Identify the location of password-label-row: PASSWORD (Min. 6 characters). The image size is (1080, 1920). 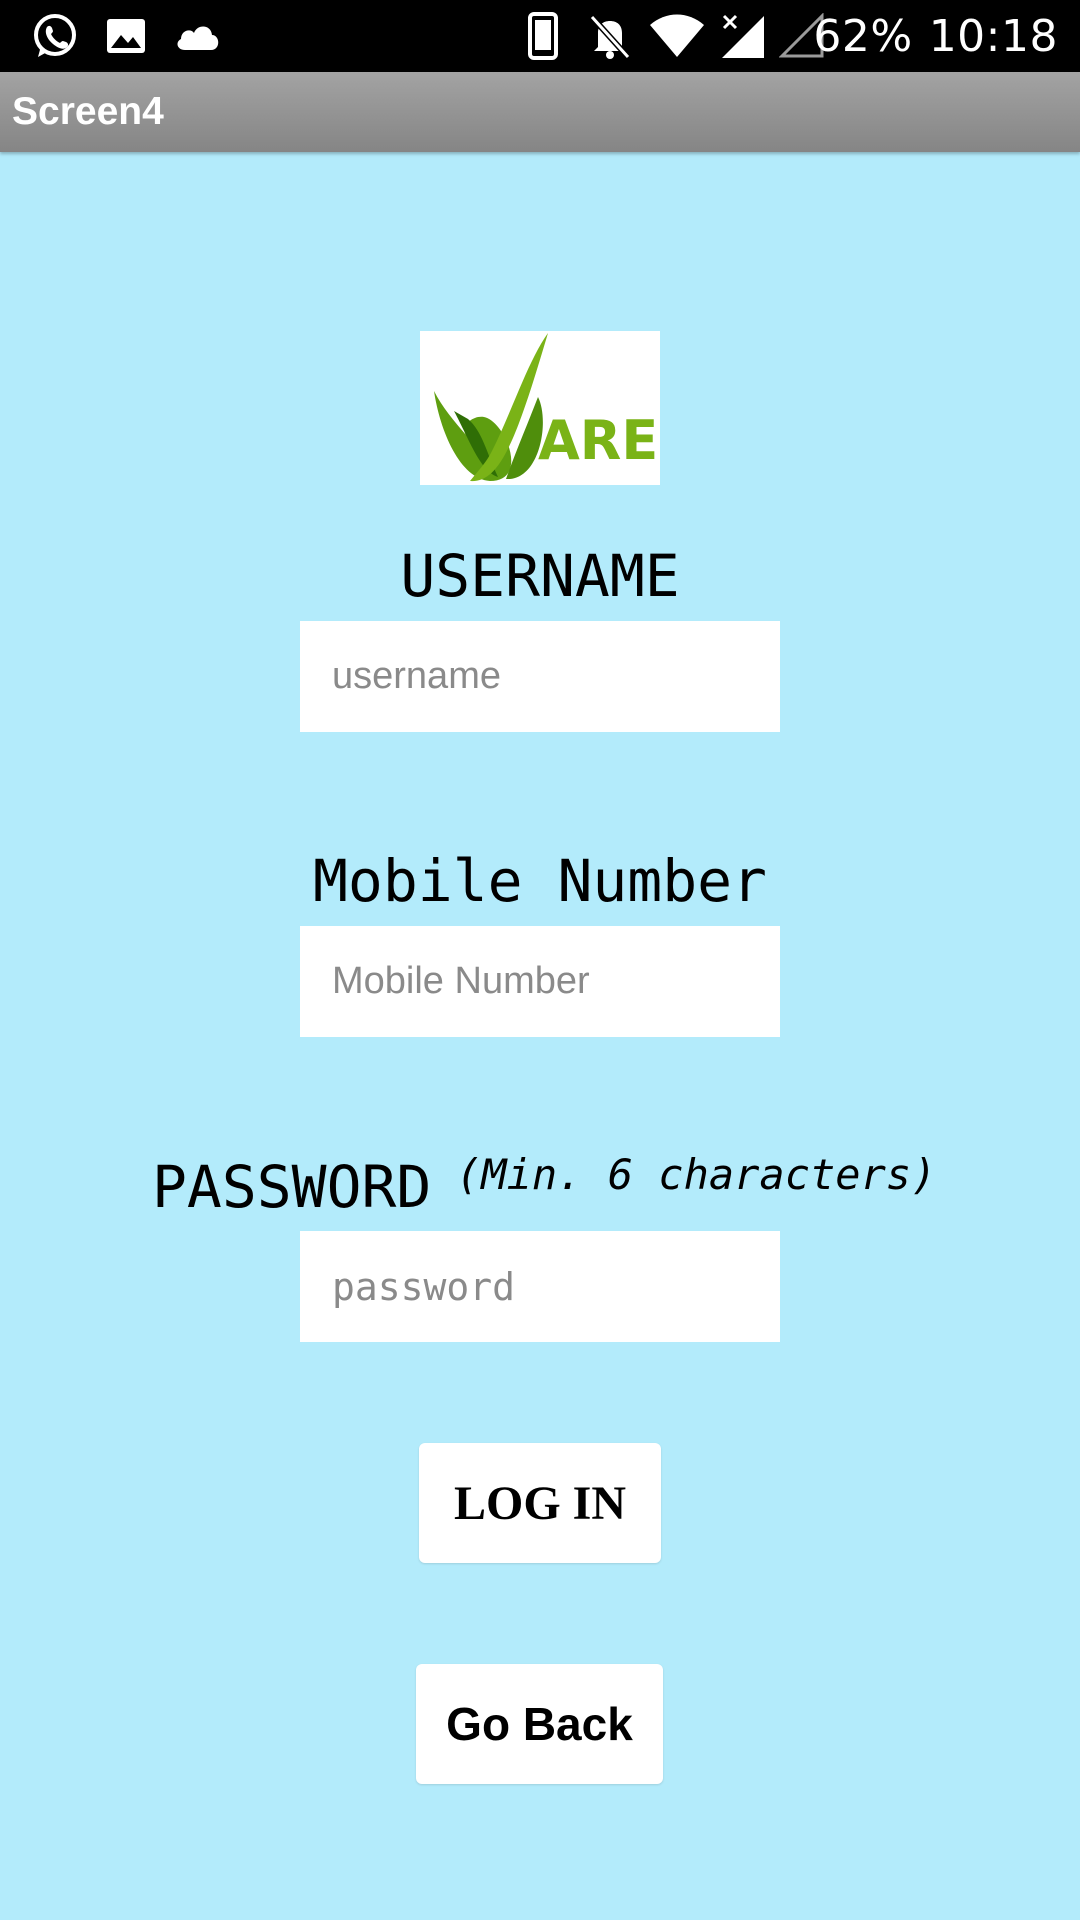
(540, 1190).